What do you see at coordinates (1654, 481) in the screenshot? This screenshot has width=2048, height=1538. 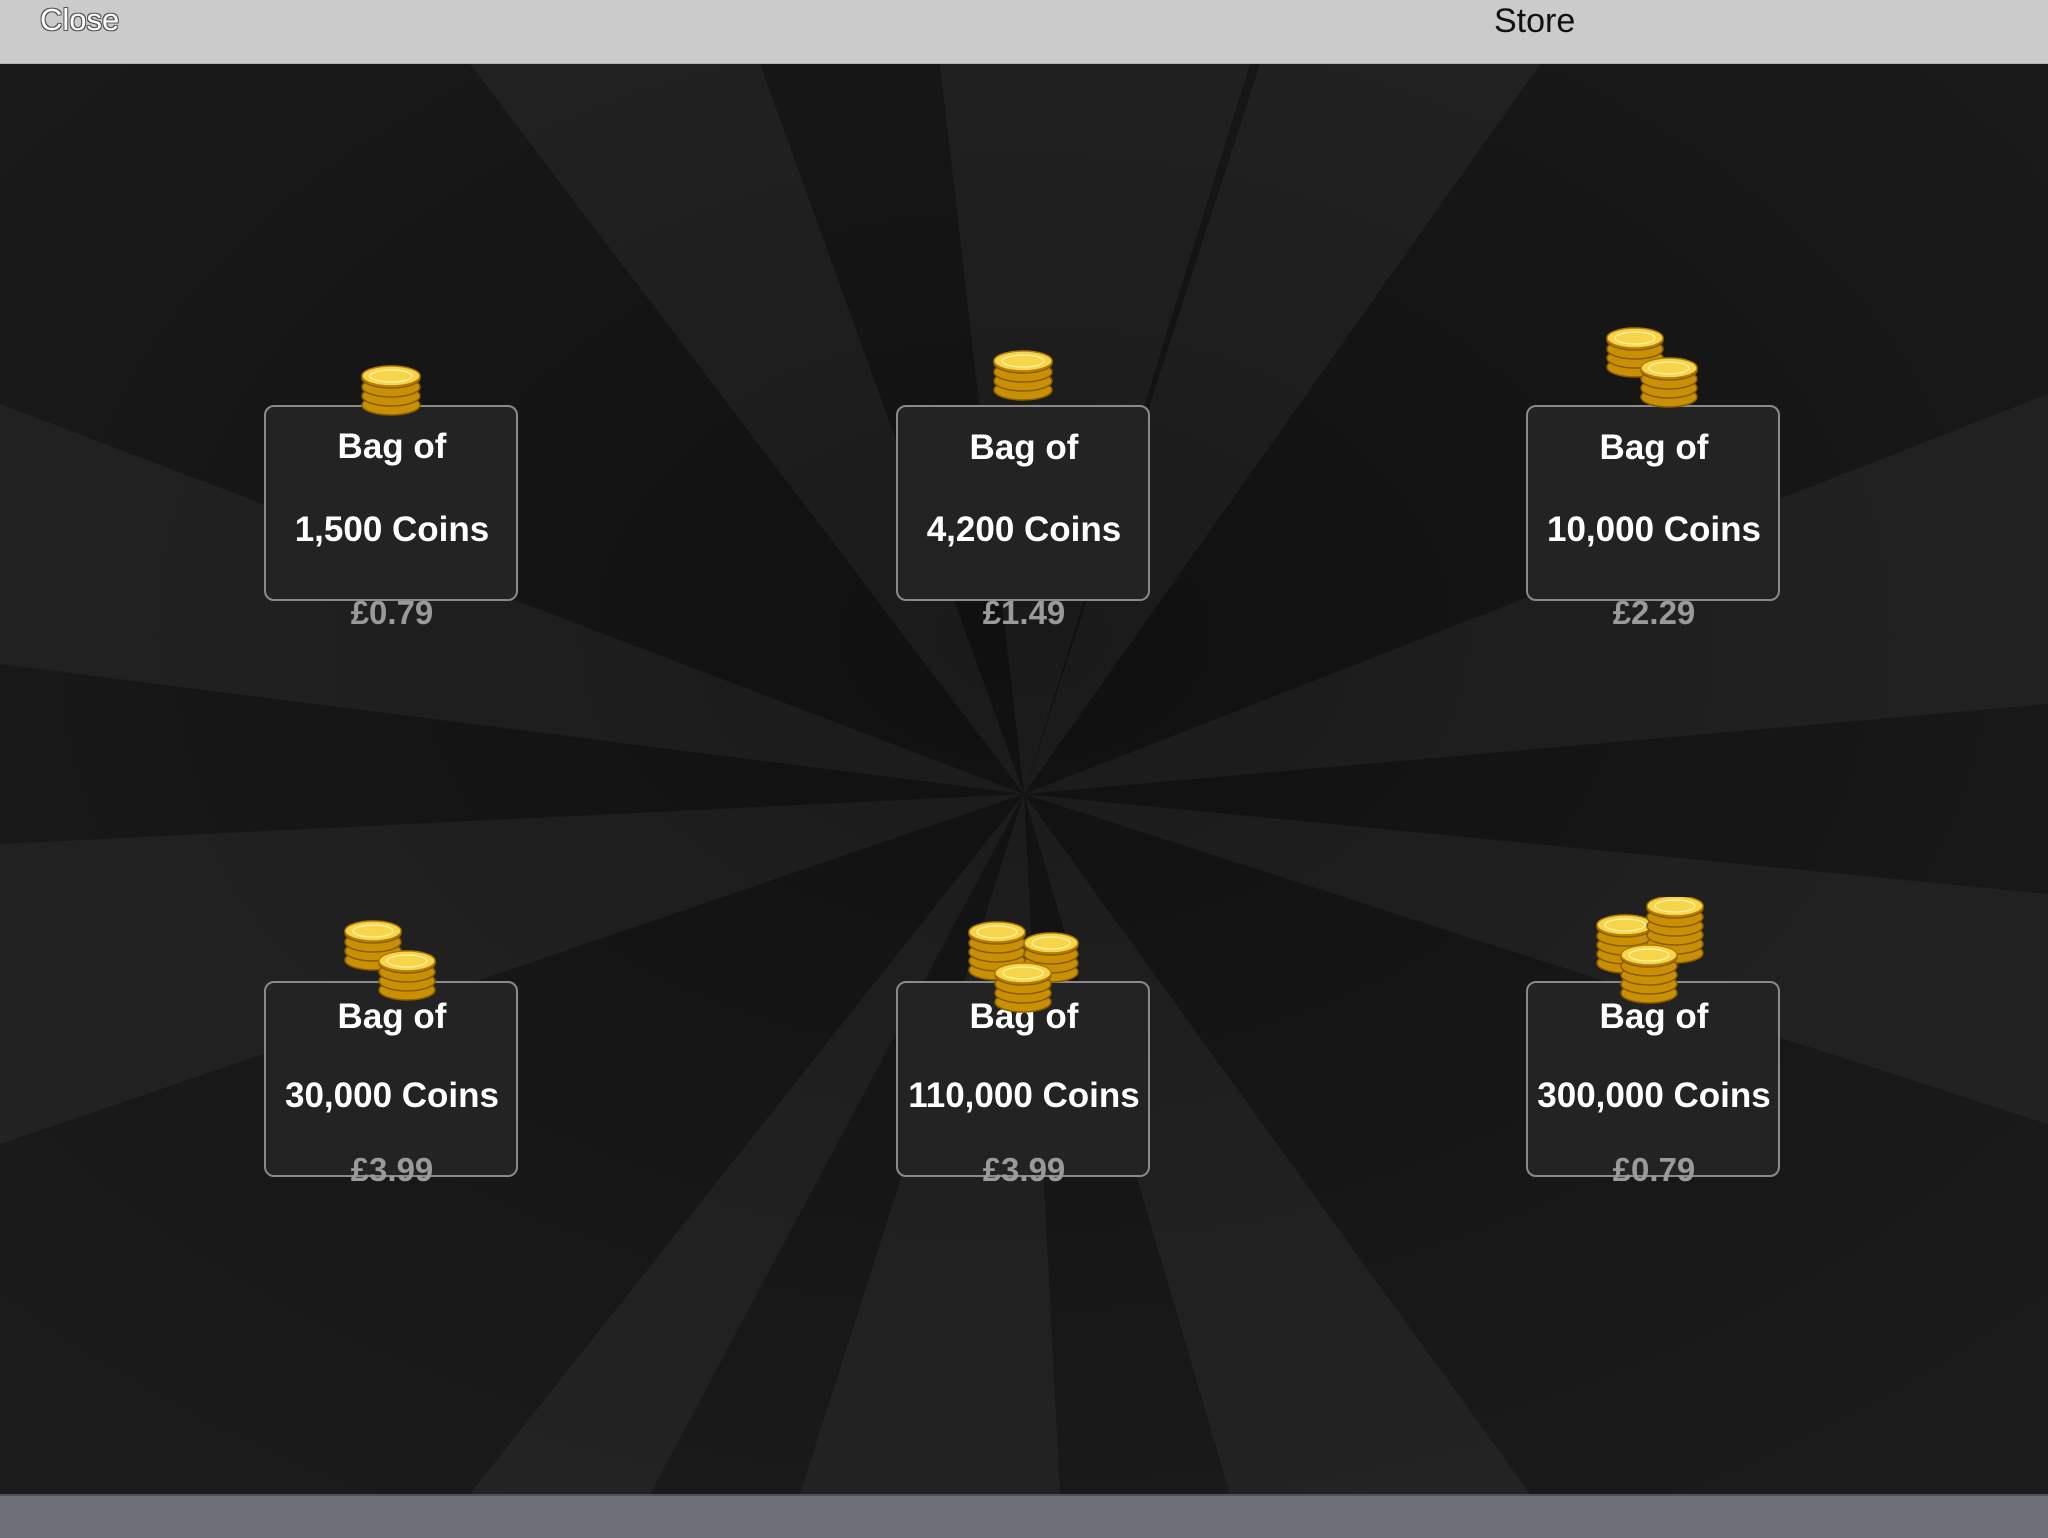 I see `product-tile: Bag of 10,000 Coins £2.29` at bounding box center [1654, 481].